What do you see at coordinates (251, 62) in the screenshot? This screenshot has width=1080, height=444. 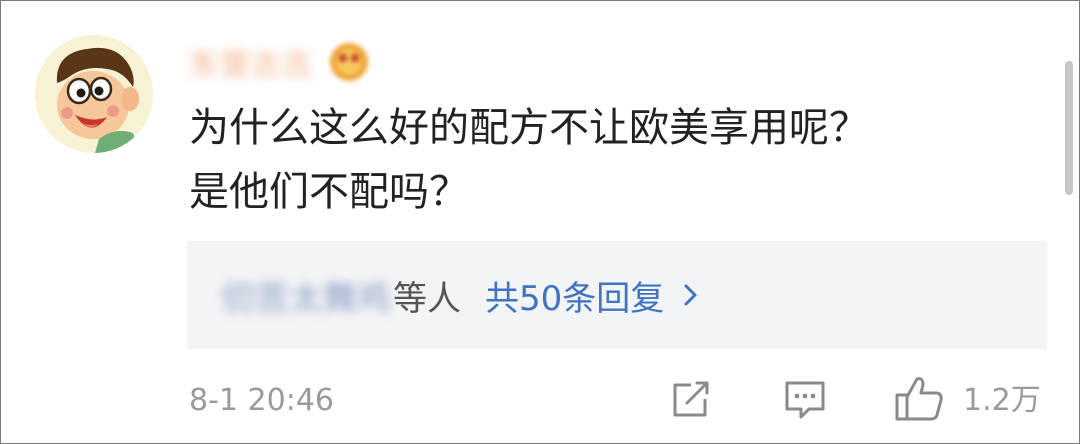 I see `username: 东营古古` at bounding box center [251, 62].